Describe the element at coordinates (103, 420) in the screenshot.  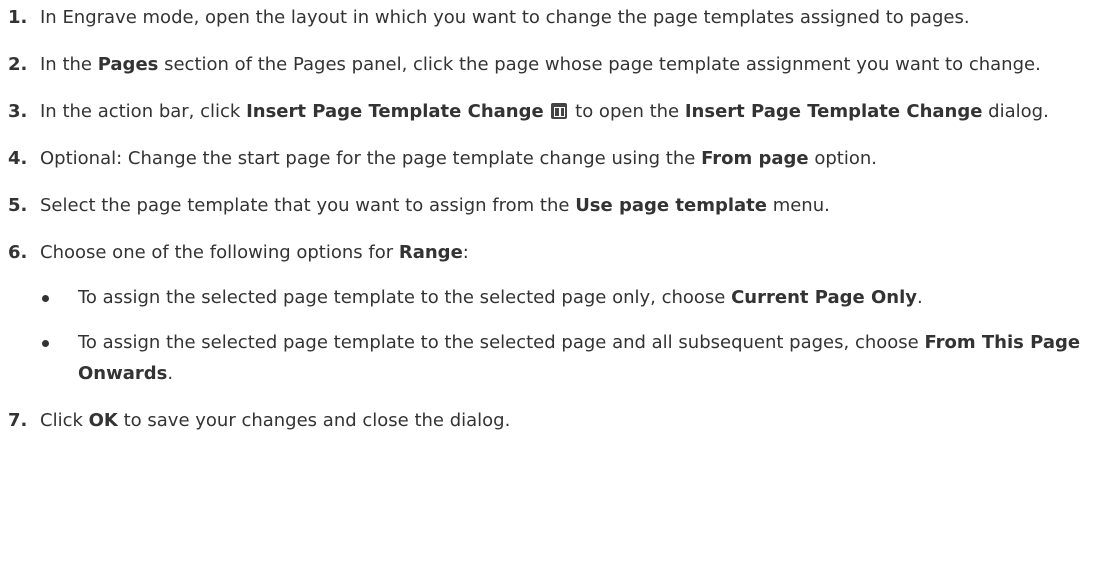
I see `ui-term-ok: OK` at that location.